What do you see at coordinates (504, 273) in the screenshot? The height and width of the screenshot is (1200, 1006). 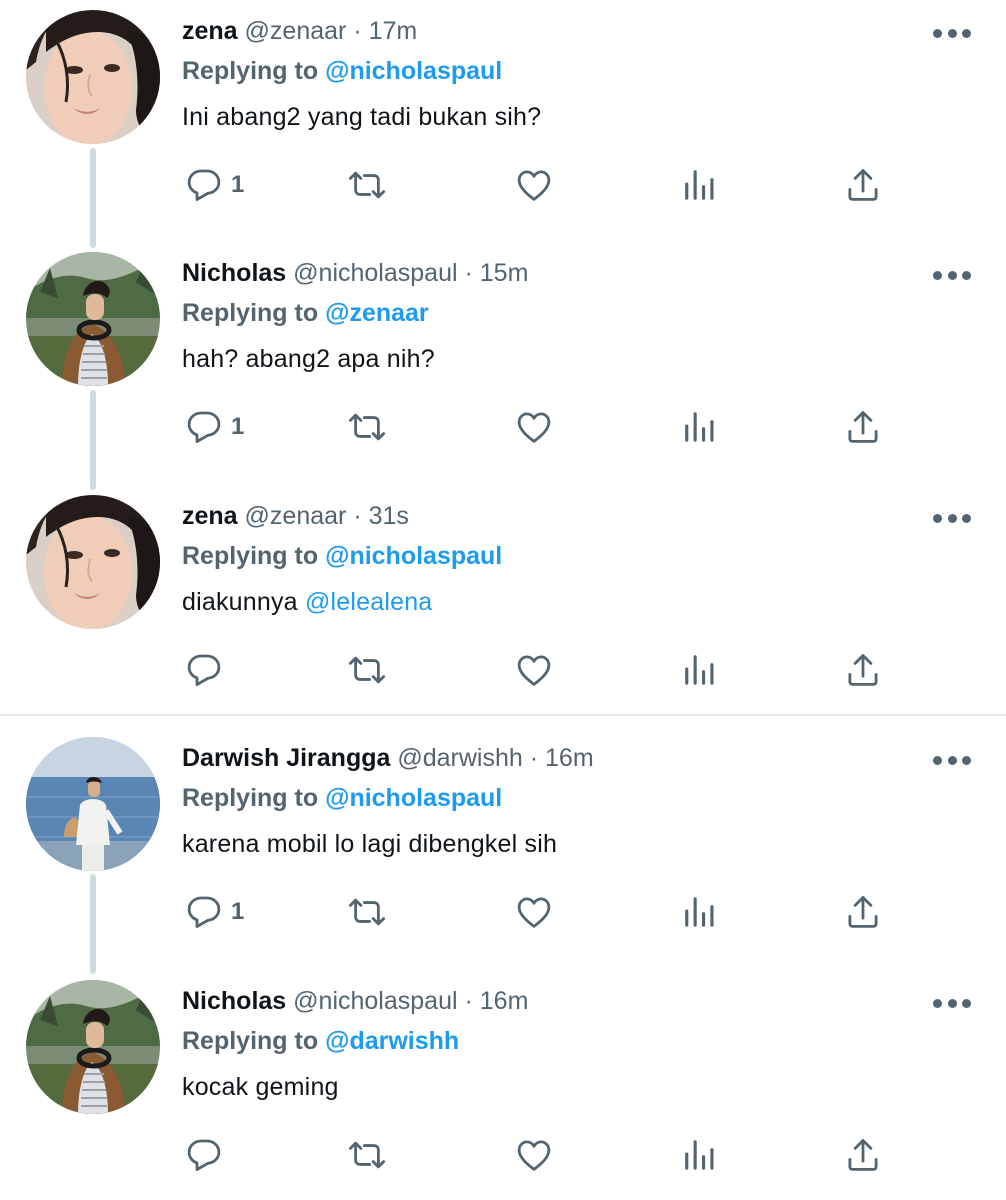 I see `timestamp: 15m` at bounding box center [504, 273].